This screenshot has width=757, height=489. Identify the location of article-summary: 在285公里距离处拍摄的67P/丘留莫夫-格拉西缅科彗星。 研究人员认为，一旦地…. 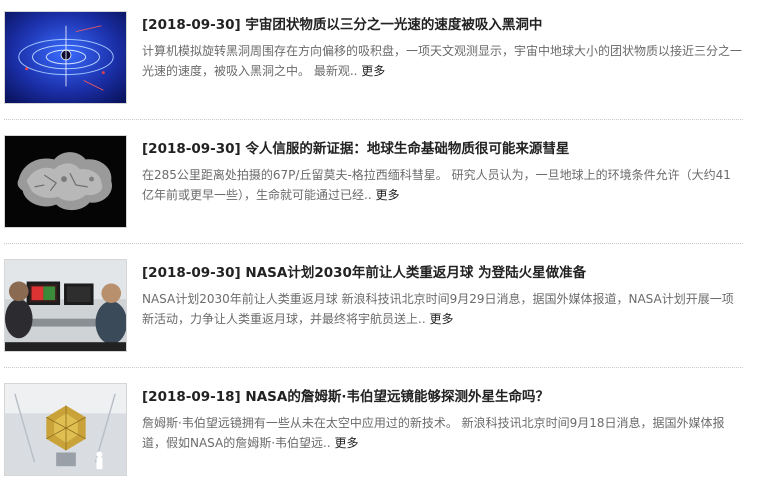
(442, 185).